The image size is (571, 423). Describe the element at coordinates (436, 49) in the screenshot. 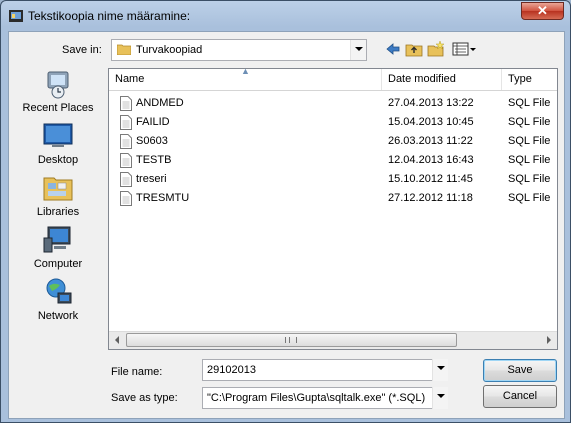

I see `new-folder-icon` at that location.